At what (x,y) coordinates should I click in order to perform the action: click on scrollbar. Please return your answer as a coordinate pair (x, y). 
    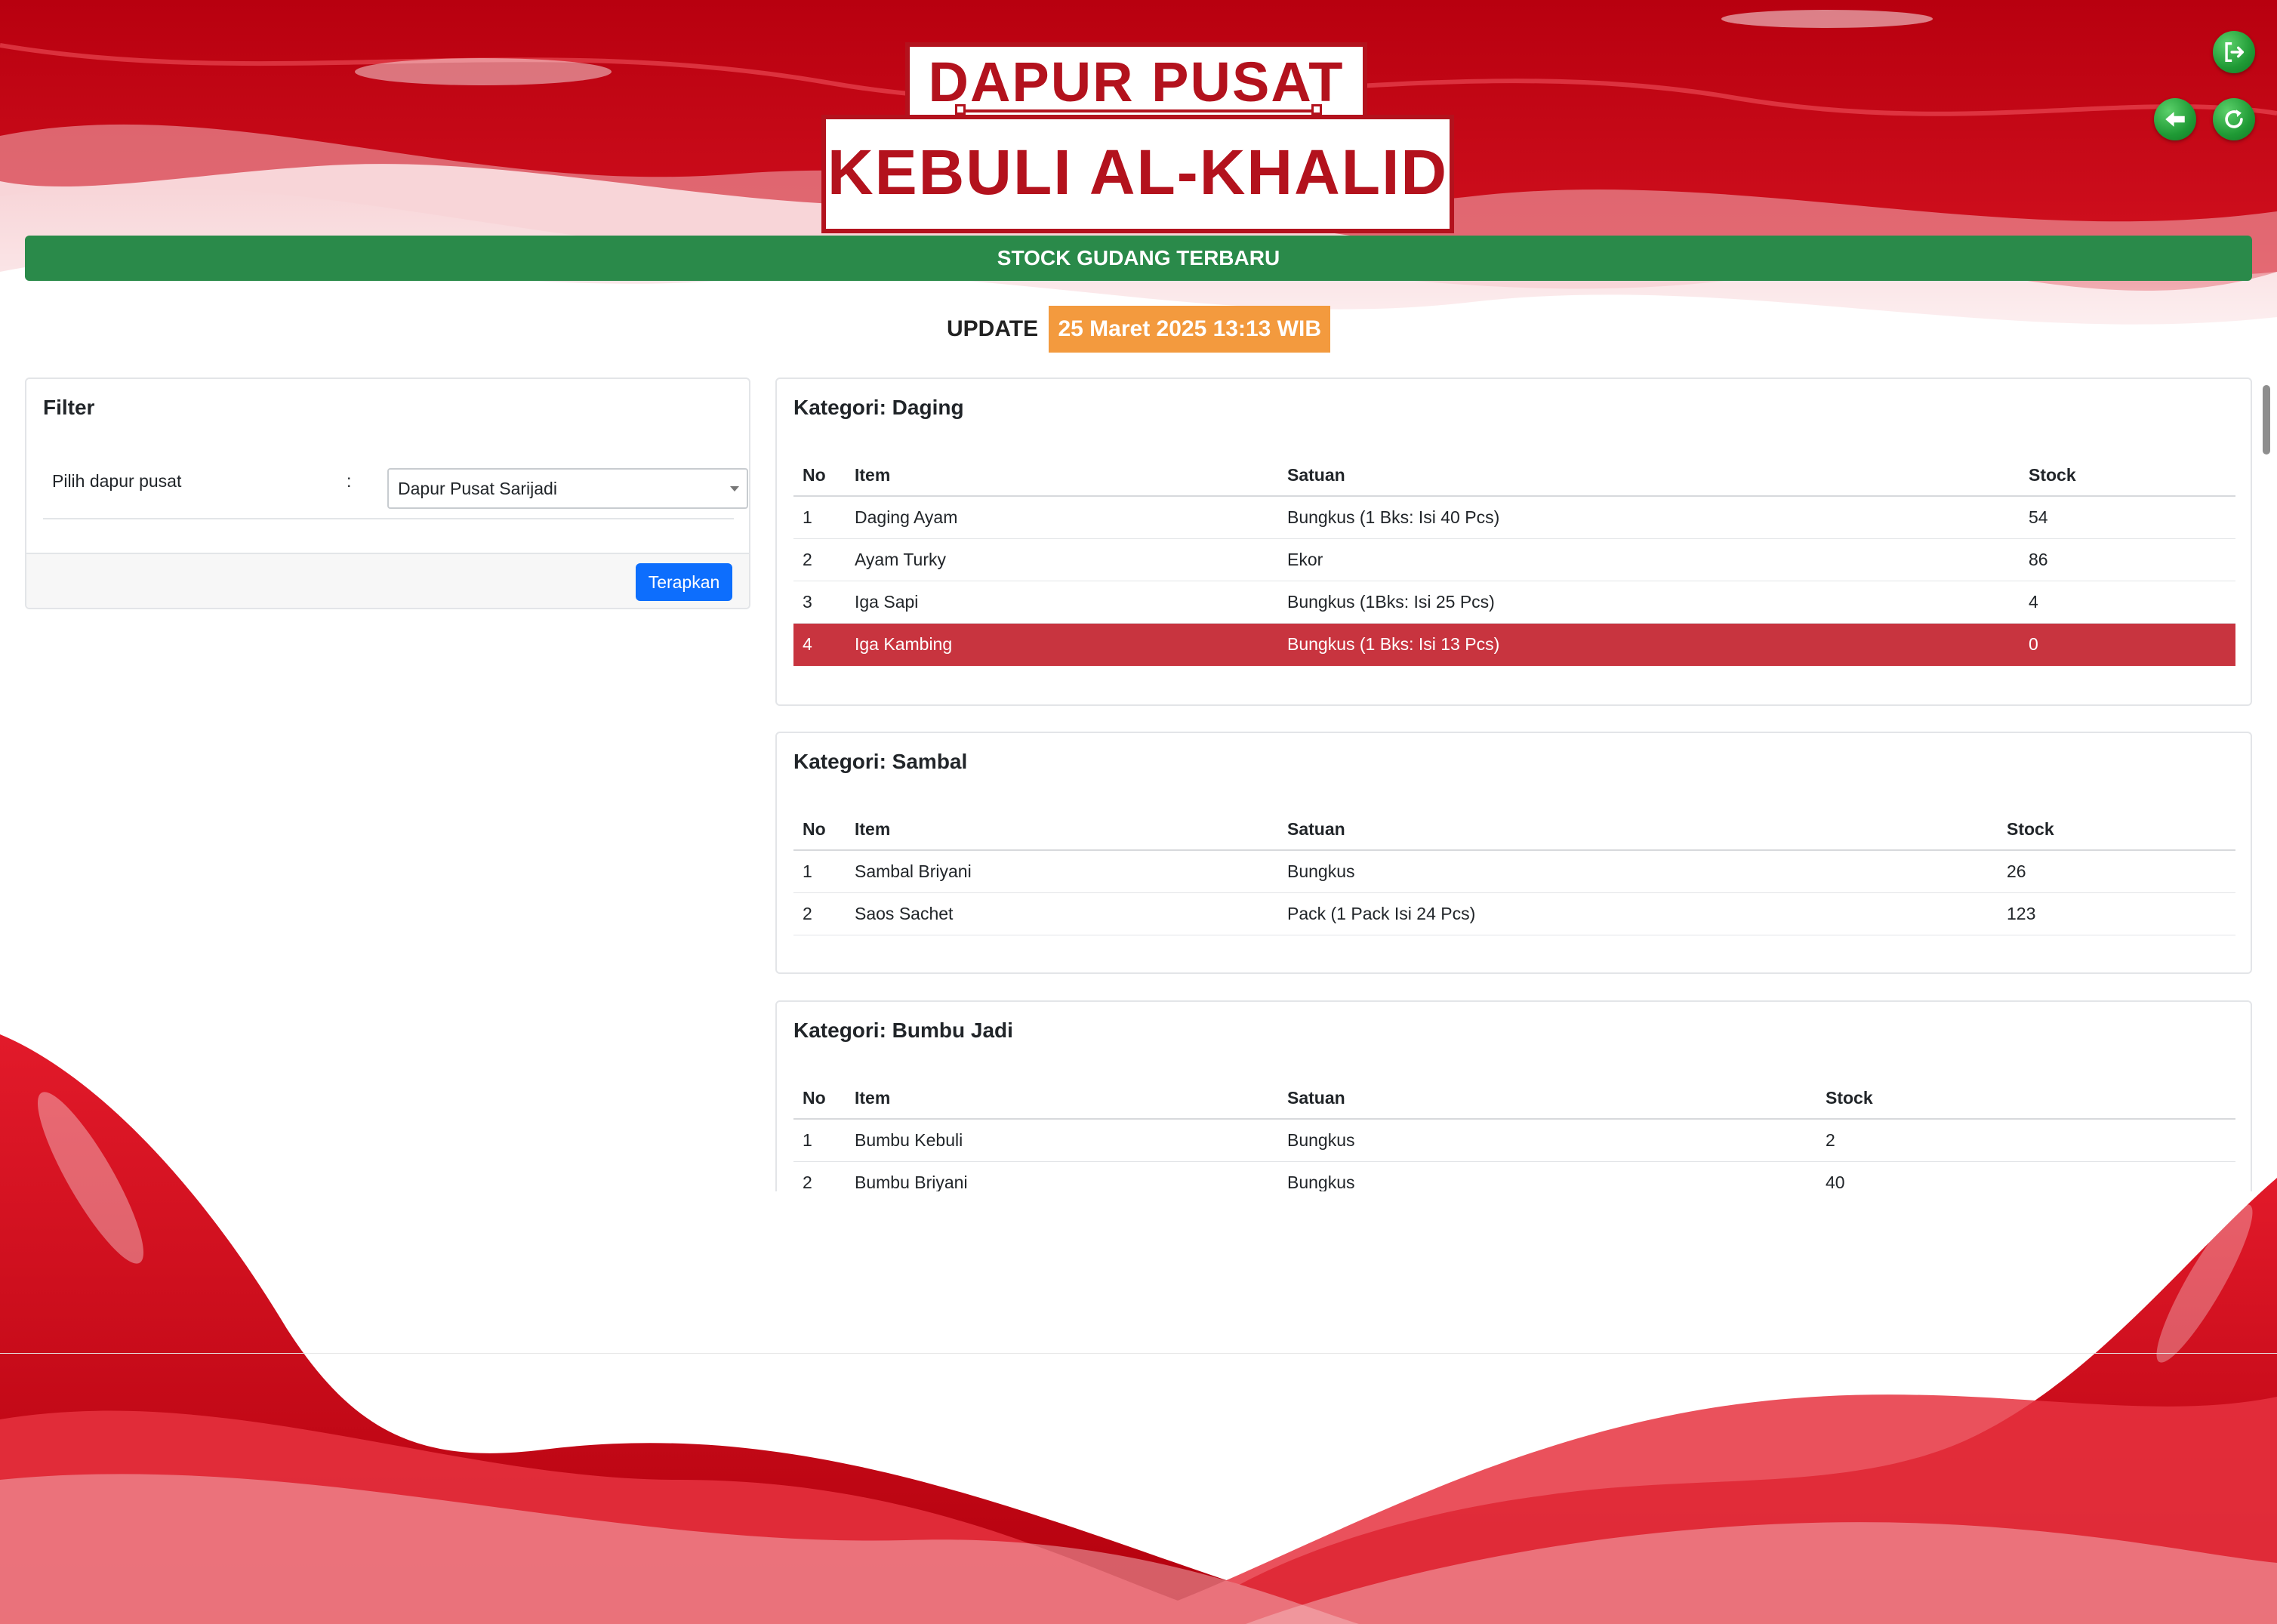
    Looking at the image, I should click on (2266, 752).